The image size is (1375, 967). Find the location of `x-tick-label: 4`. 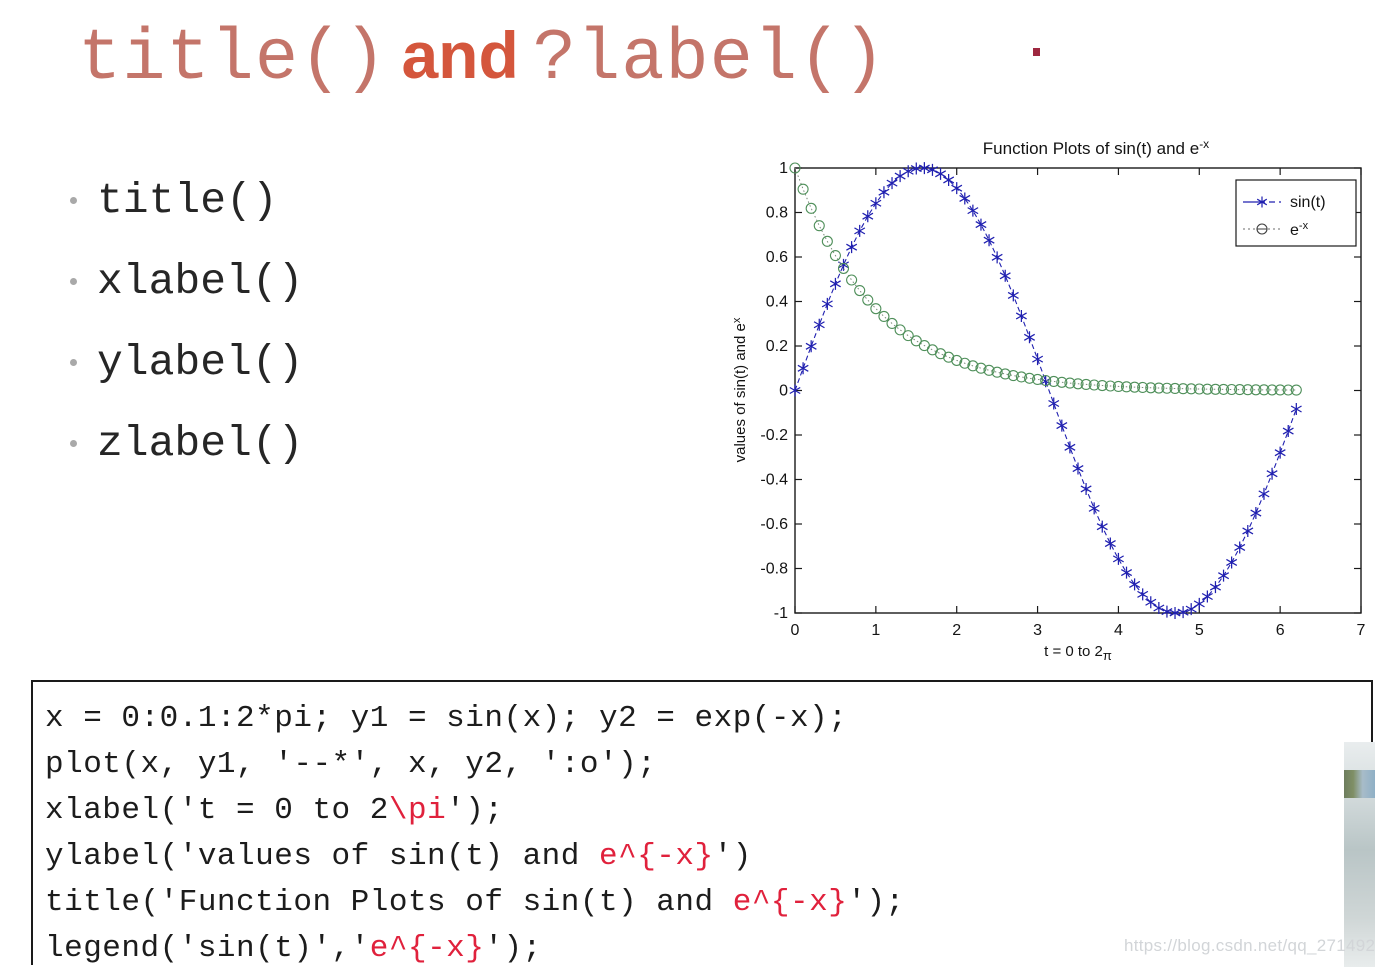

x-tick-label: 4 is located at coordinates (1118, 630).